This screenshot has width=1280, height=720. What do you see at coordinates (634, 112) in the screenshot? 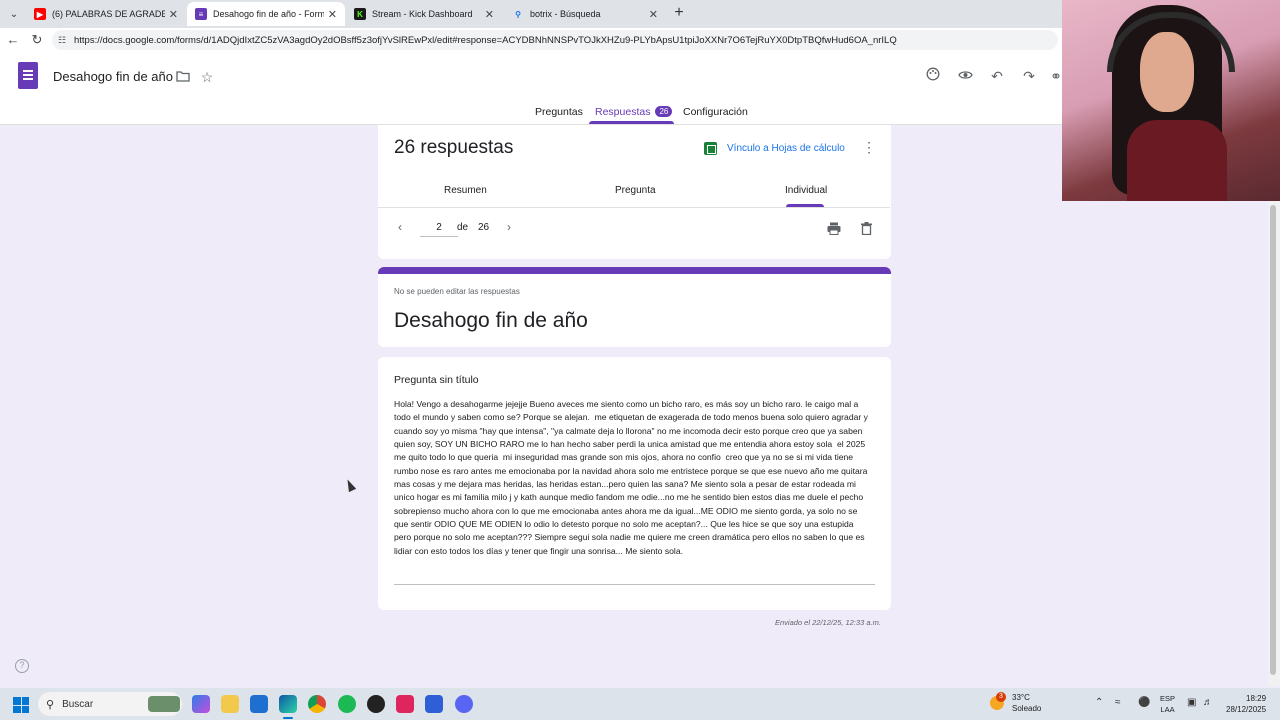
I see `tab-respuestas: Respuestas 26` at bounding box center [634, 112].